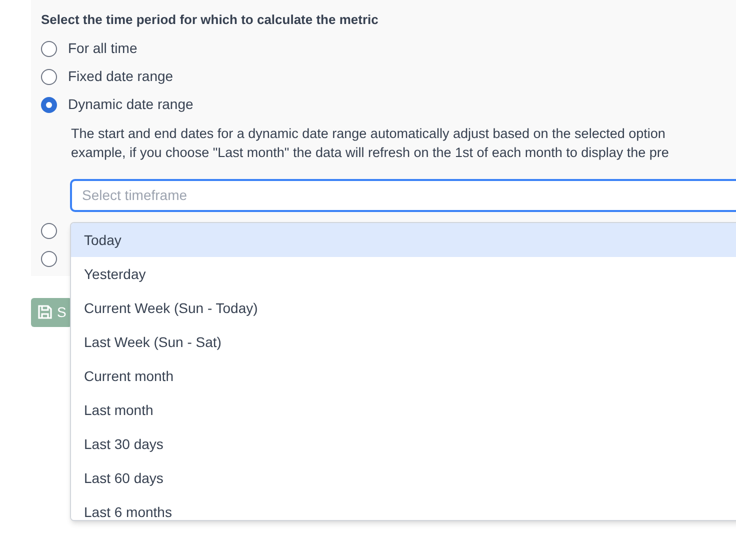 The image size is (736, 540). Describe the element at coordinates (368, 133) in the screenshot. I see `description-text: The start and end dates for a dynamic date range automatically adjust based on the selected option` at that location.